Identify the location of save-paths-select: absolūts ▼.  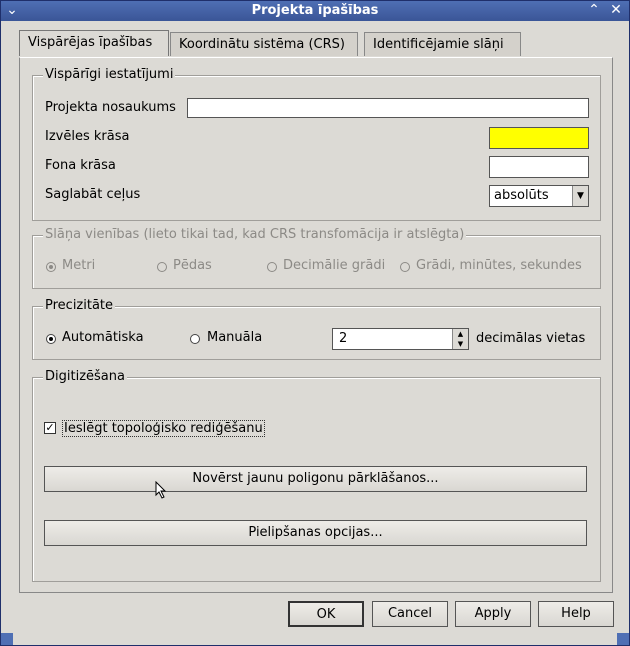
(539, 196).